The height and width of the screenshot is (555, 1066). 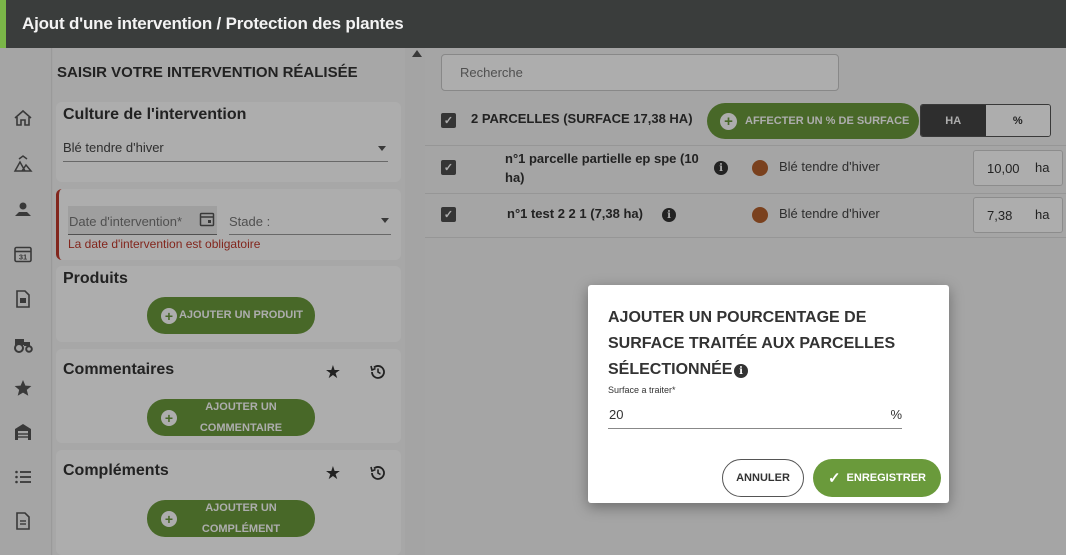 What do you see at coordinates (3, 24) in the screenshot?
I see `header-accent-bar` at bounding box center [3, 24].